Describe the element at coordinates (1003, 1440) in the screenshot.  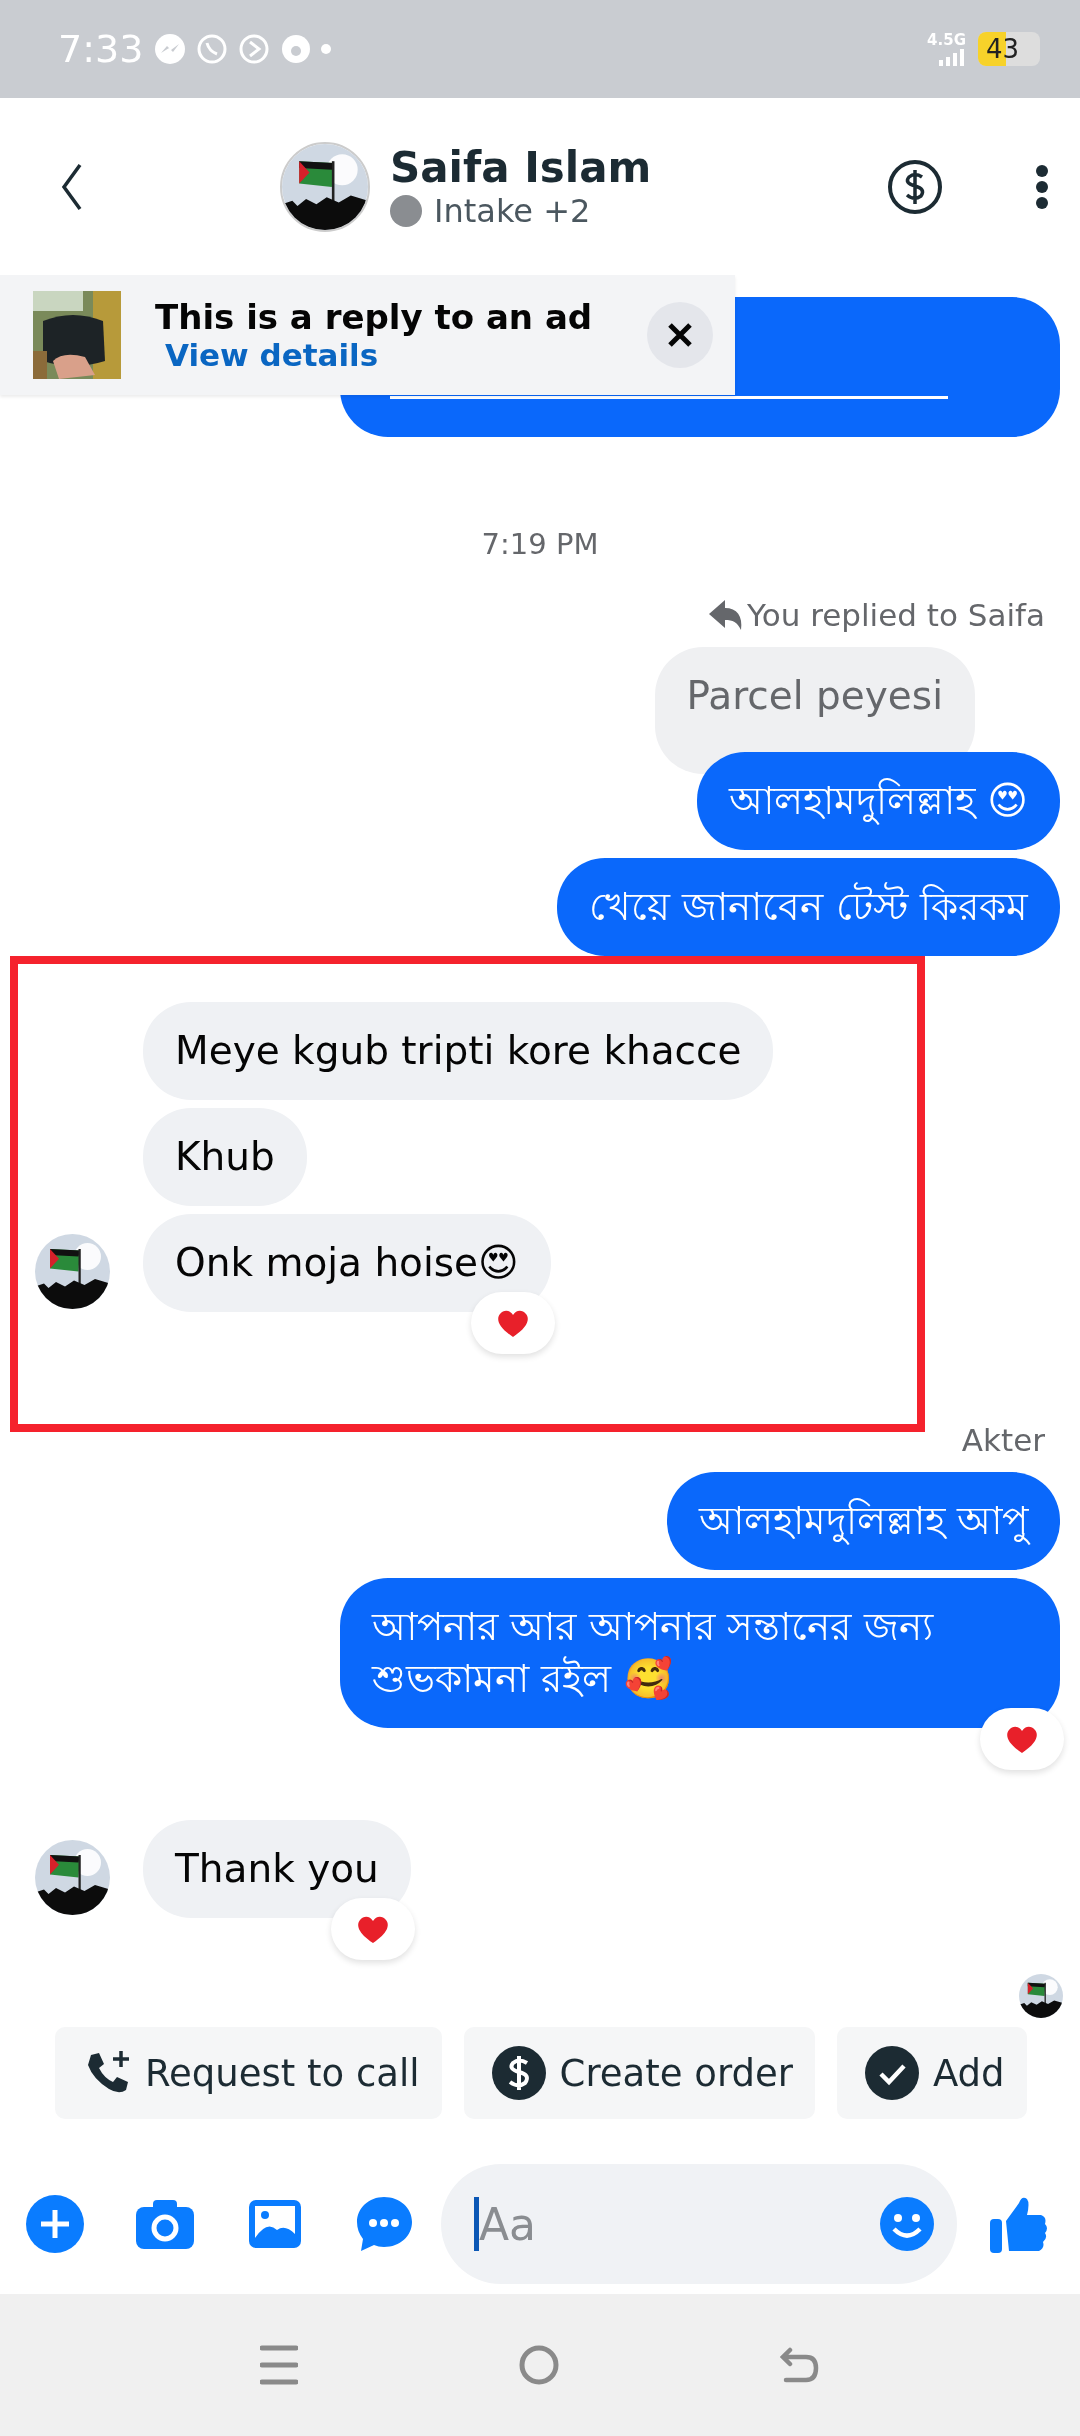
I see `sender-name: Akter` at that location.